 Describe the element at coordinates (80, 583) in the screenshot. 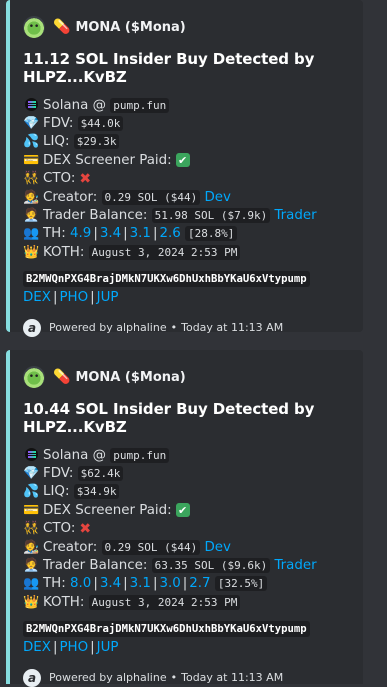

I see `th-link: 8.0` at that location.